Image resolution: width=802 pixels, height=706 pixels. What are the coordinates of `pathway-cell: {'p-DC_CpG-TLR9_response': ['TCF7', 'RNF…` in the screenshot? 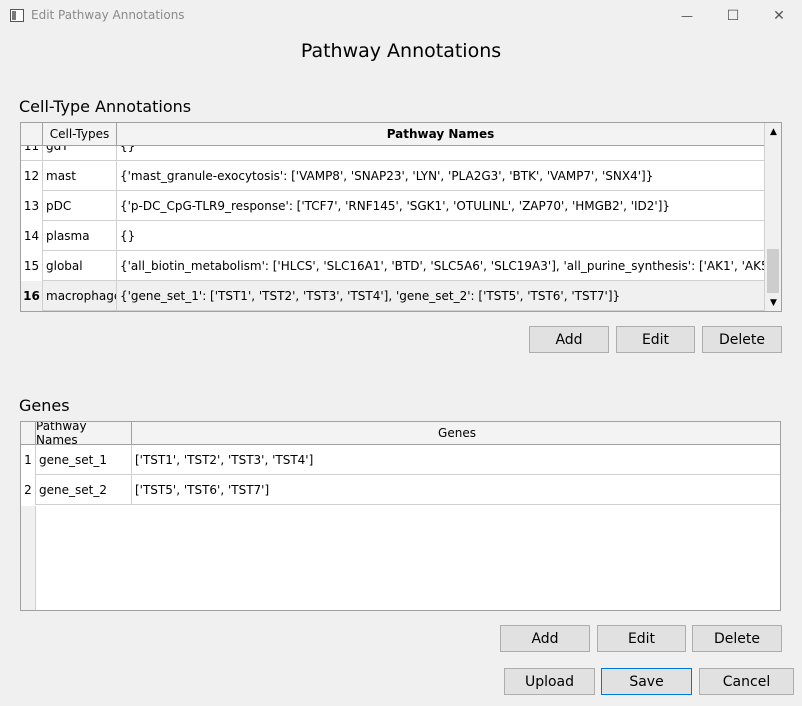 It's located at (441, 206).